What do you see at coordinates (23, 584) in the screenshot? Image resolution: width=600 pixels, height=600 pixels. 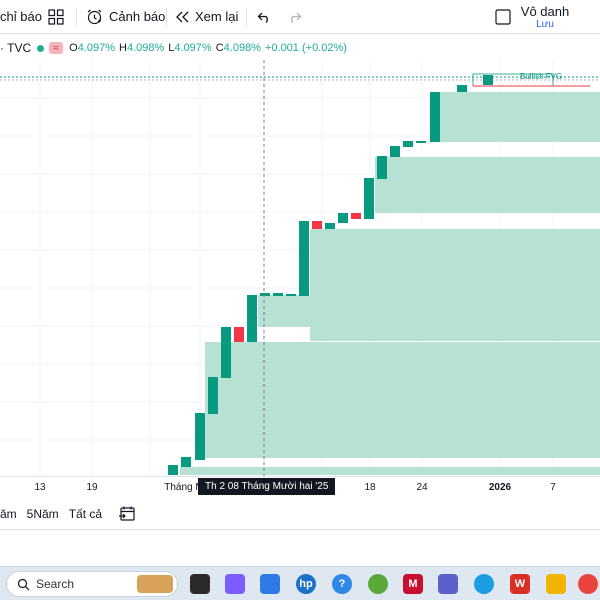 I see `search-icon` at bounding box center [23, 584].